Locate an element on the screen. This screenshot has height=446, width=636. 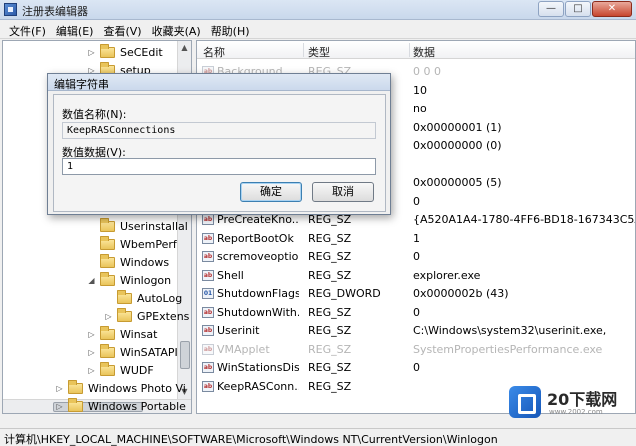
tree-item: ▷ WinSATAPI is located at coordinates (132, 352).